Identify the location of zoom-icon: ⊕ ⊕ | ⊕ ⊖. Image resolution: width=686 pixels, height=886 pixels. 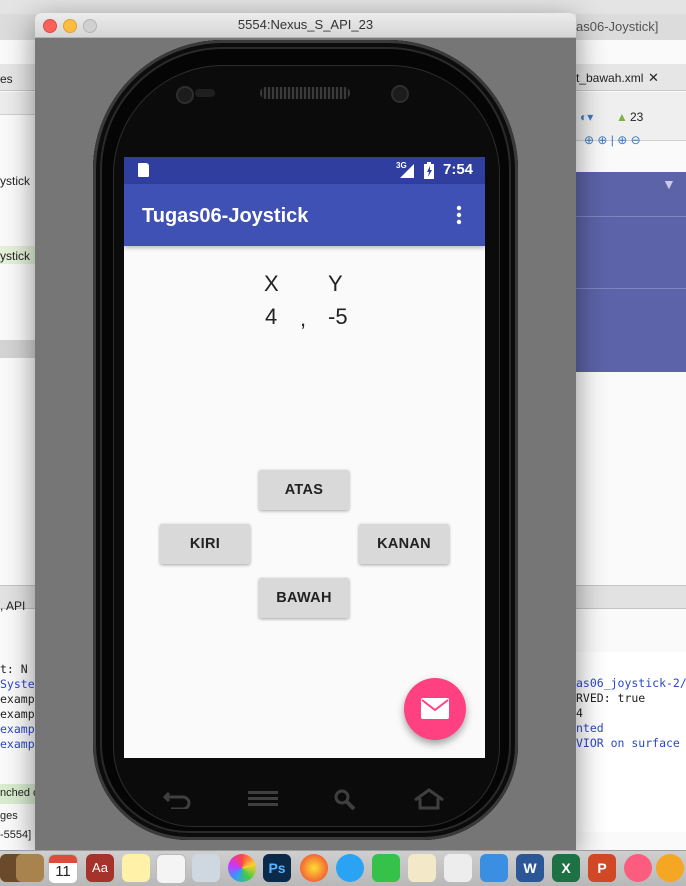
(612, 140).